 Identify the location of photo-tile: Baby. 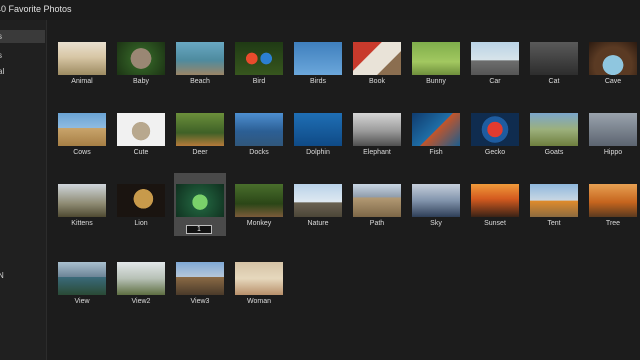
(141, 68).